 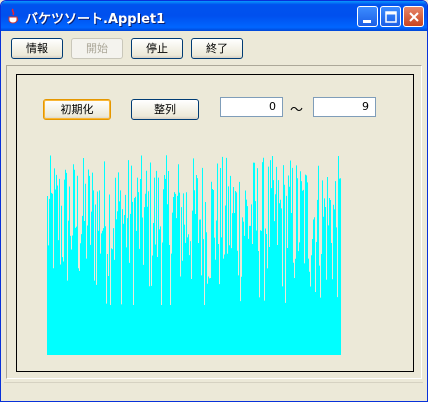 I want to click on sort-button: 整列, so click(x=165, y=109).